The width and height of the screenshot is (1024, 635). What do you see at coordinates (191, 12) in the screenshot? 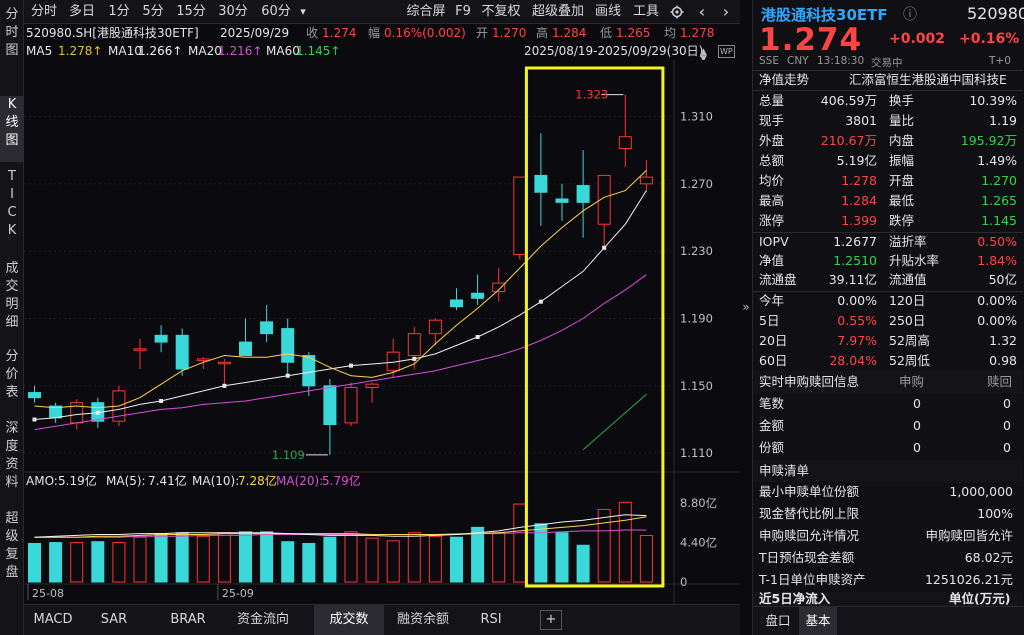
I see `tab-period-15min: 15分` at bounding box center [191, 12].